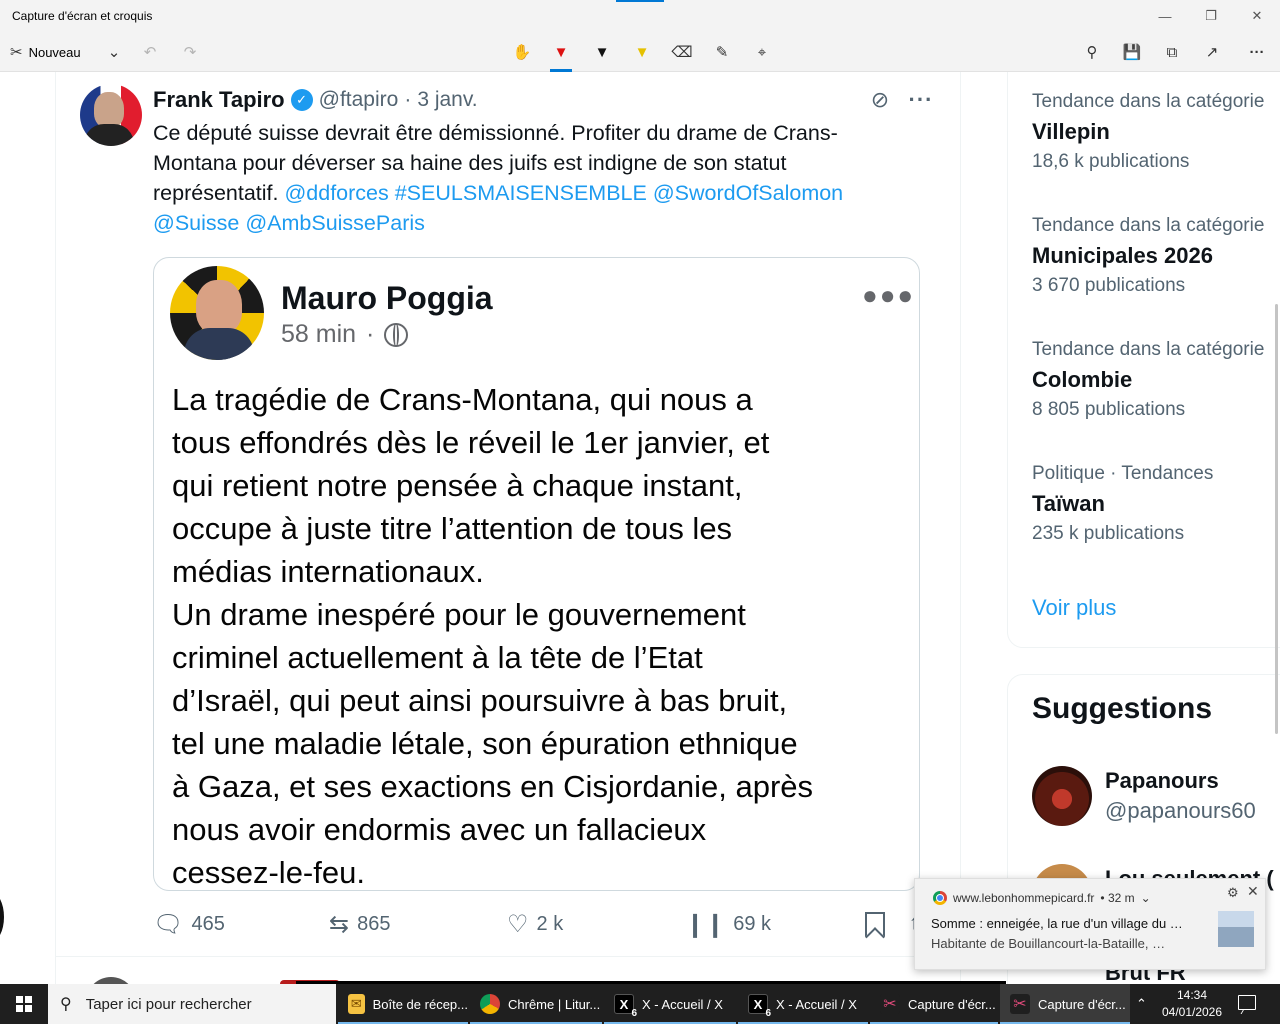 The height and width of the screenshot is (1024, 1280). Describe the element at coordinates (1257, 16) in the screenshot. I see `close-button: ✕` at that location.